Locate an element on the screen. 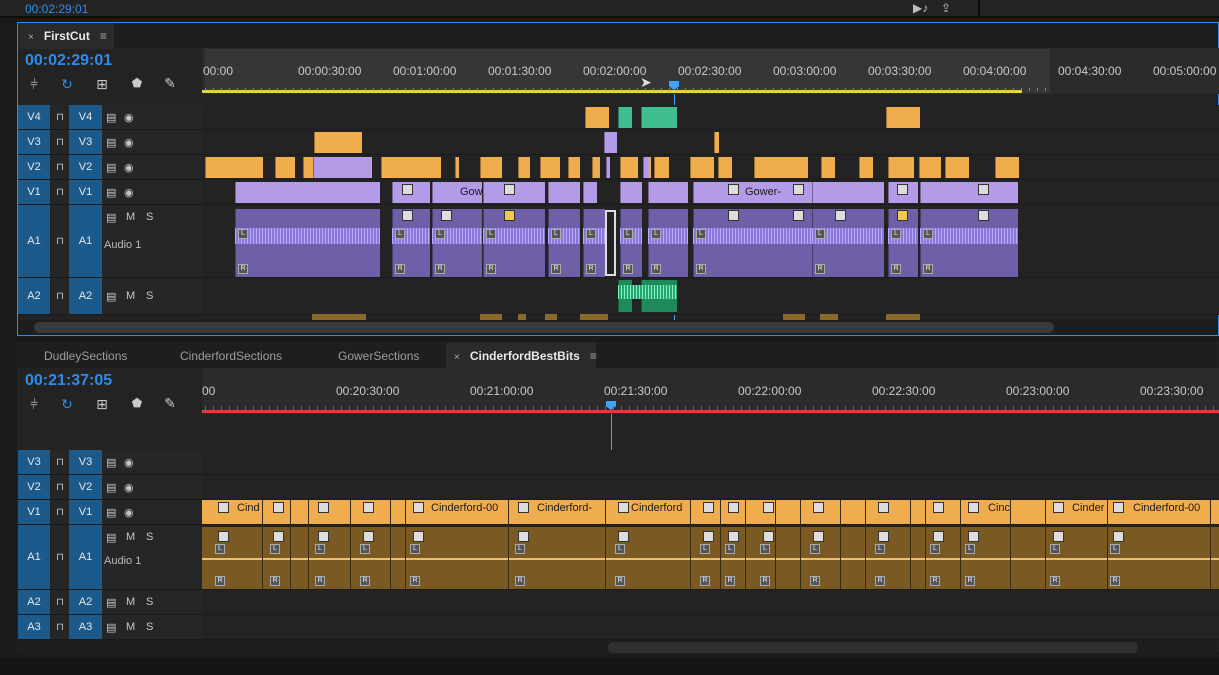  close-icon: × is located at coordinates (457, 357).